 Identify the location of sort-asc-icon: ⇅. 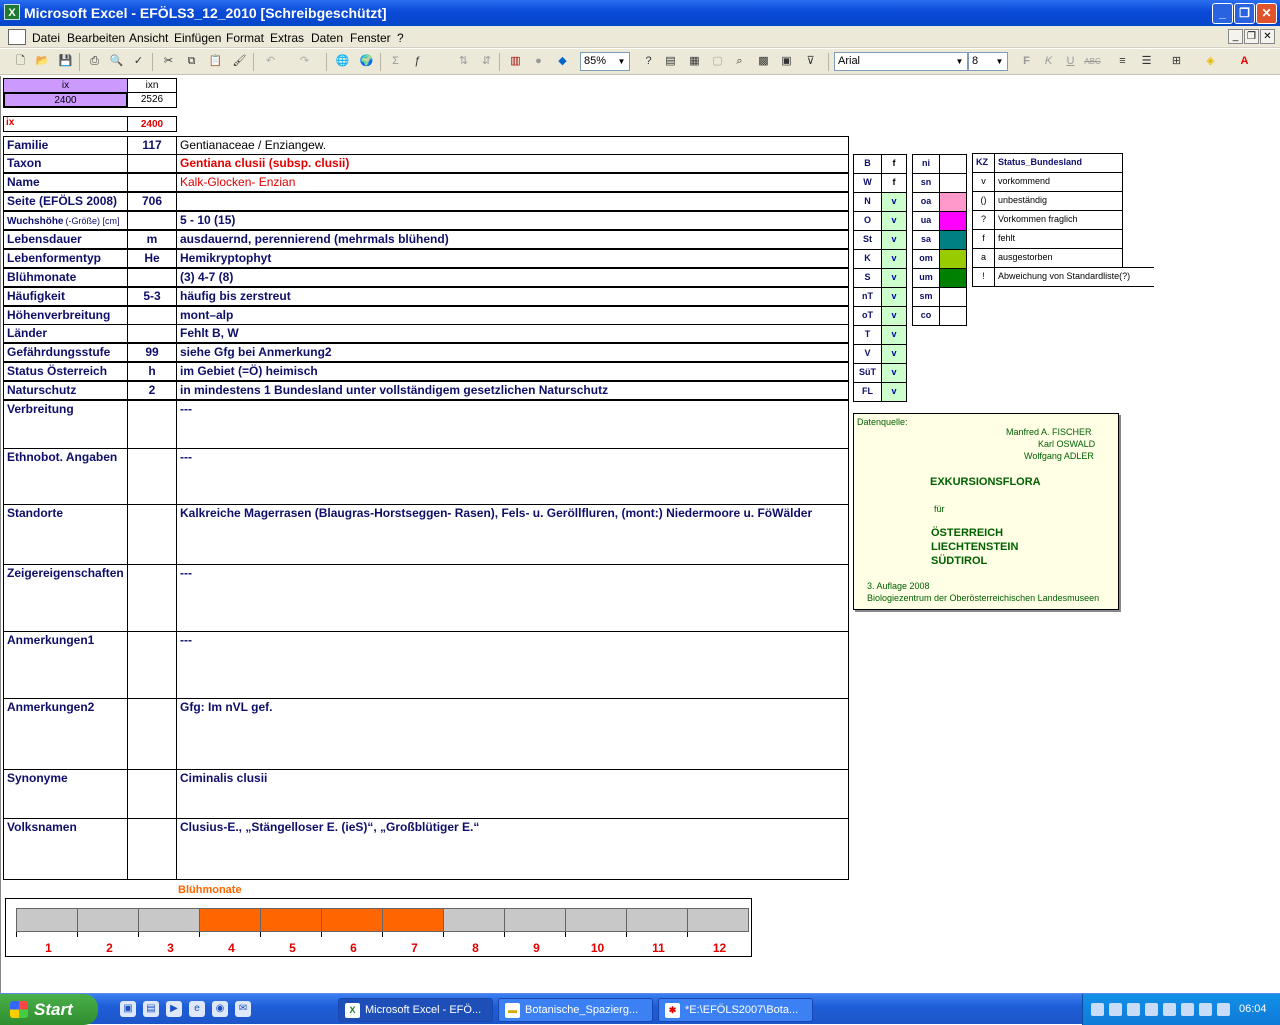
(463, 61).